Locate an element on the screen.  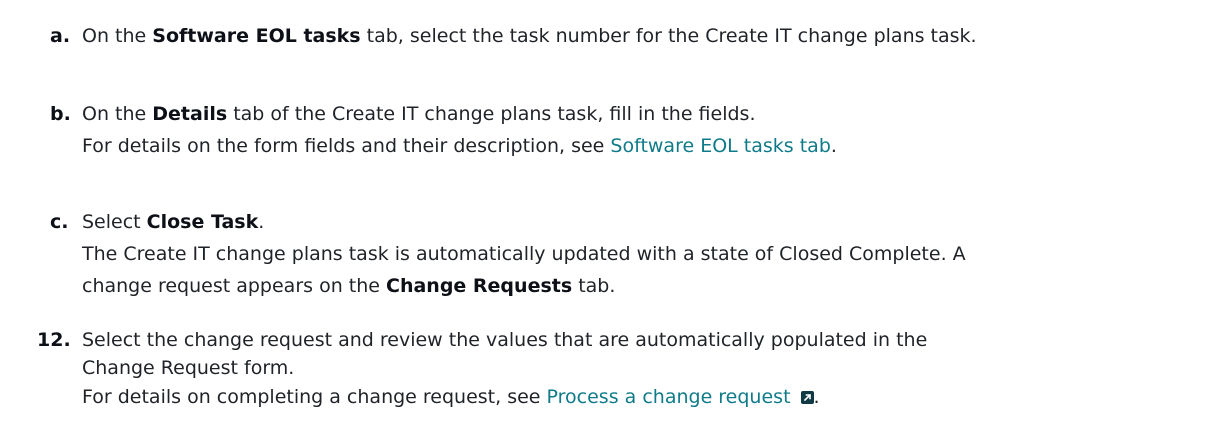
step-c-line3-ui-term: Change Requests is located at coordinates (479, 286).